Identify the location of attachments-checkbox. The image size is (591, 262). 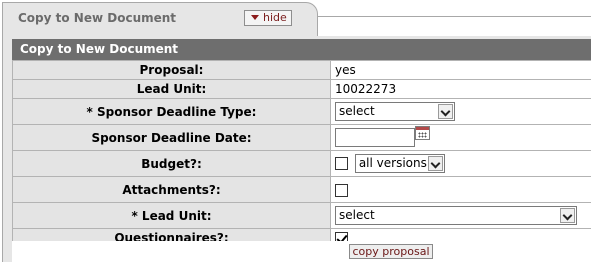
(341, 190).